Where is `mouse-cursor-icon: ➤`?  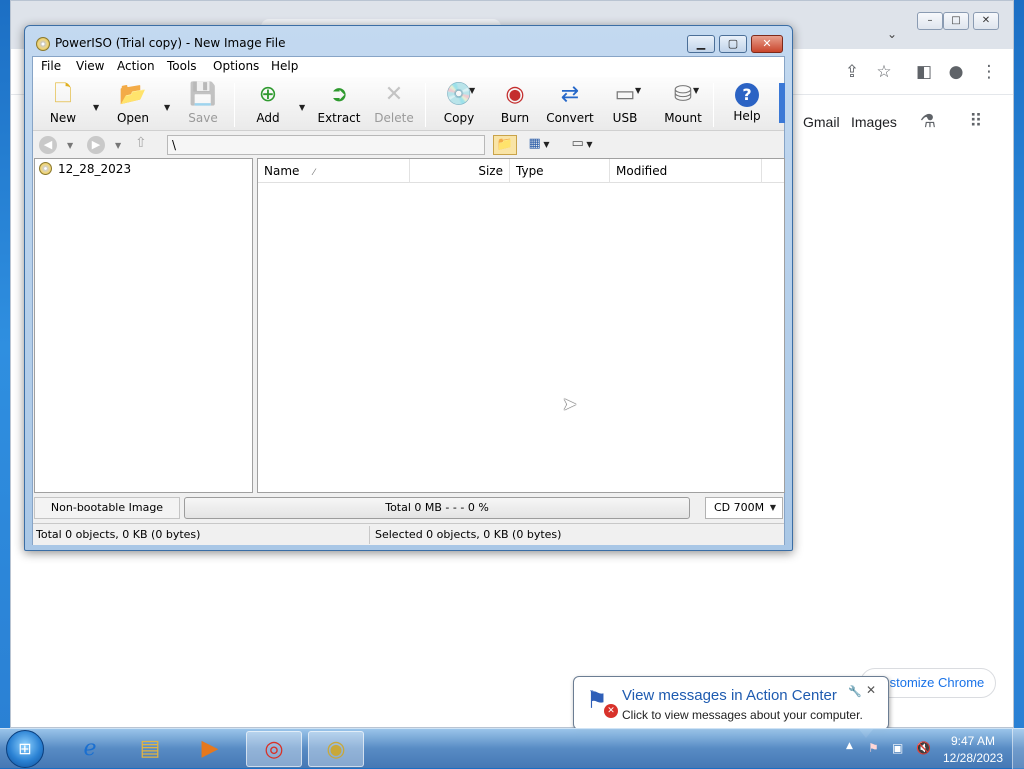
mouse-cursor-icon: ➤ is located at coordinates (570, 404).